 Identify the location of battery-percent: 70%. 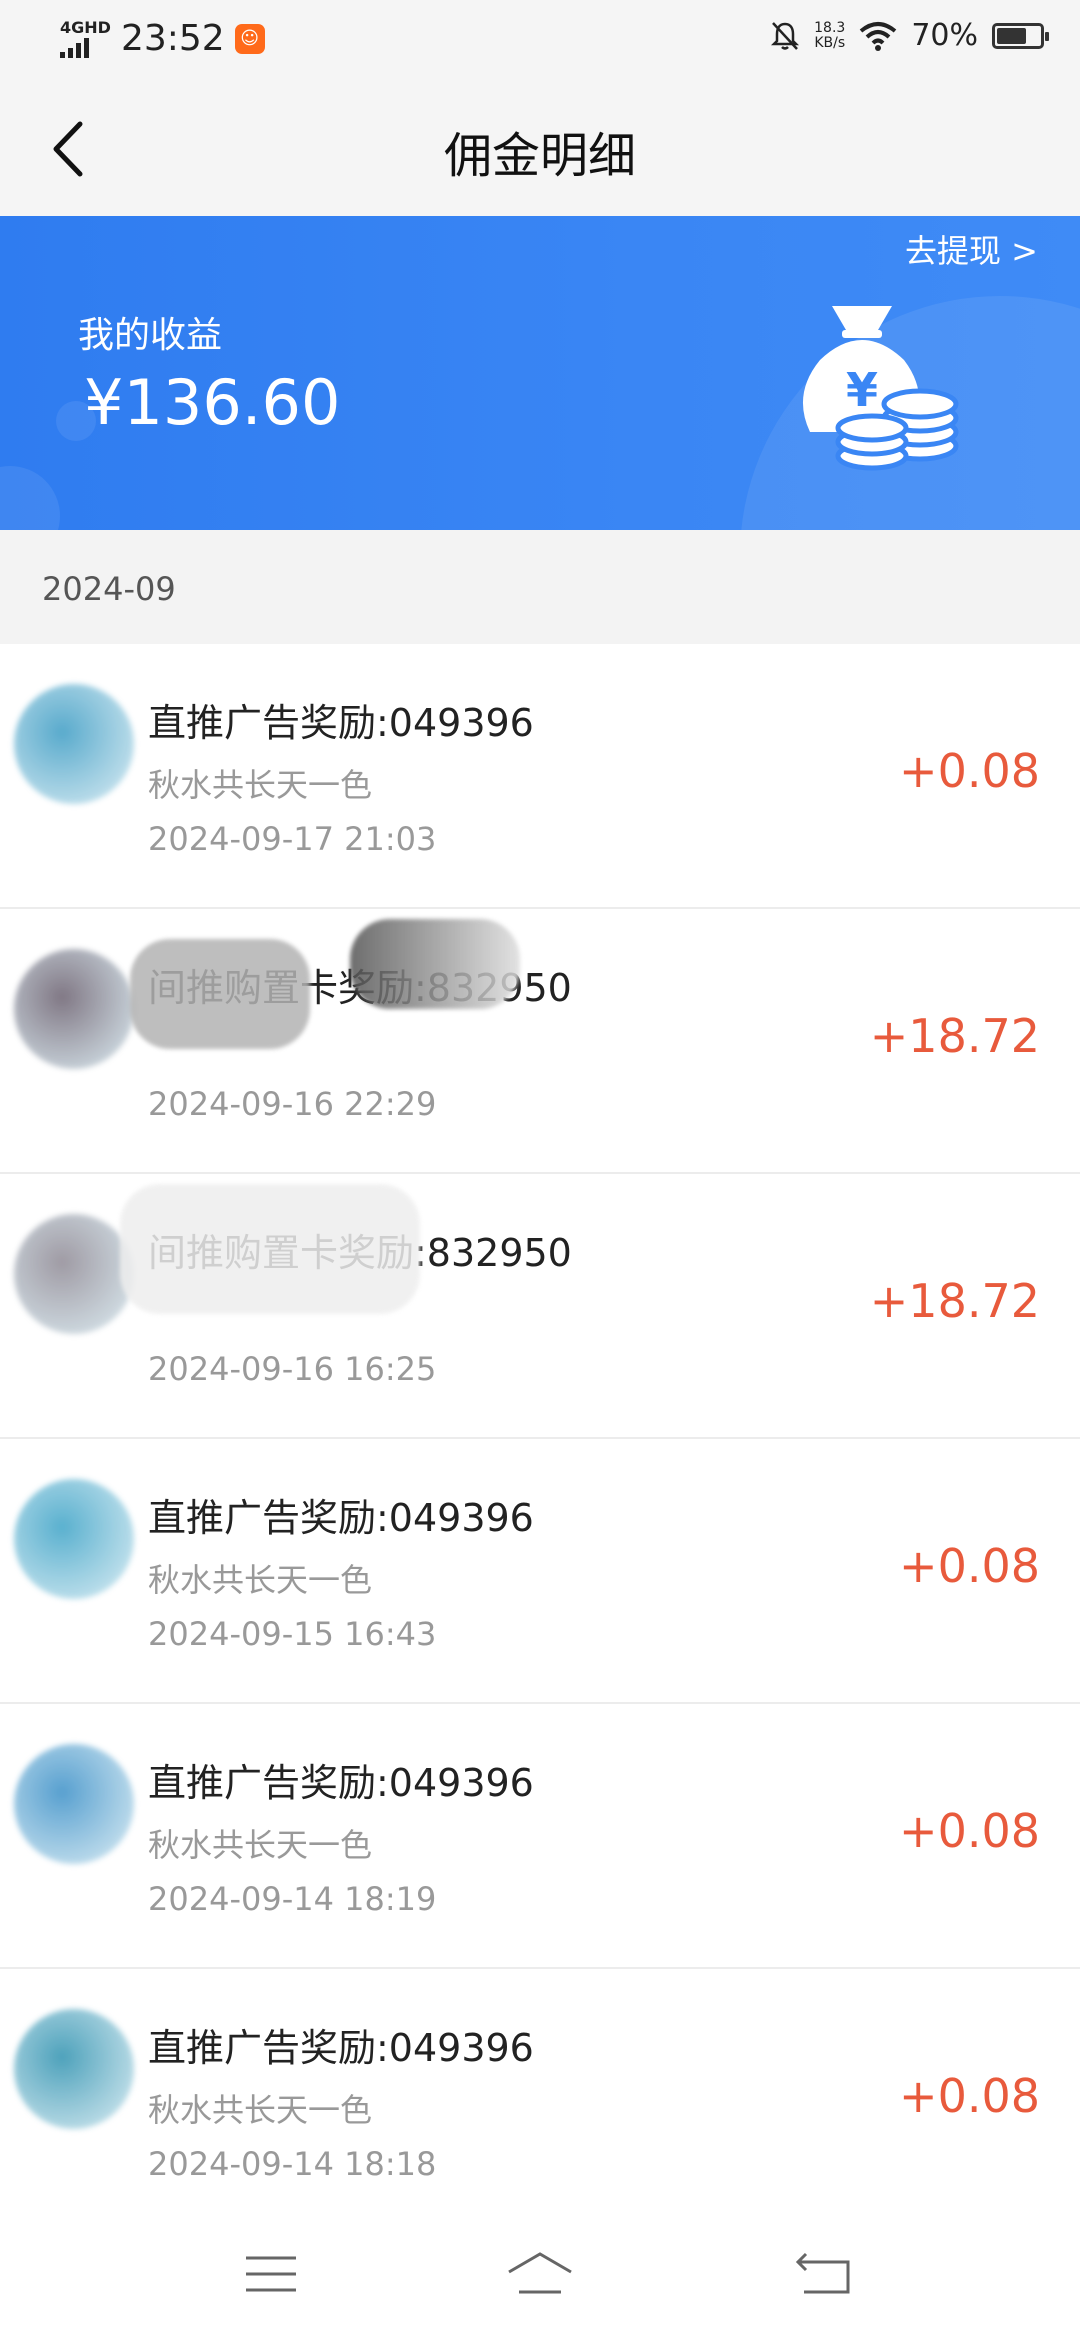
(944, 35).